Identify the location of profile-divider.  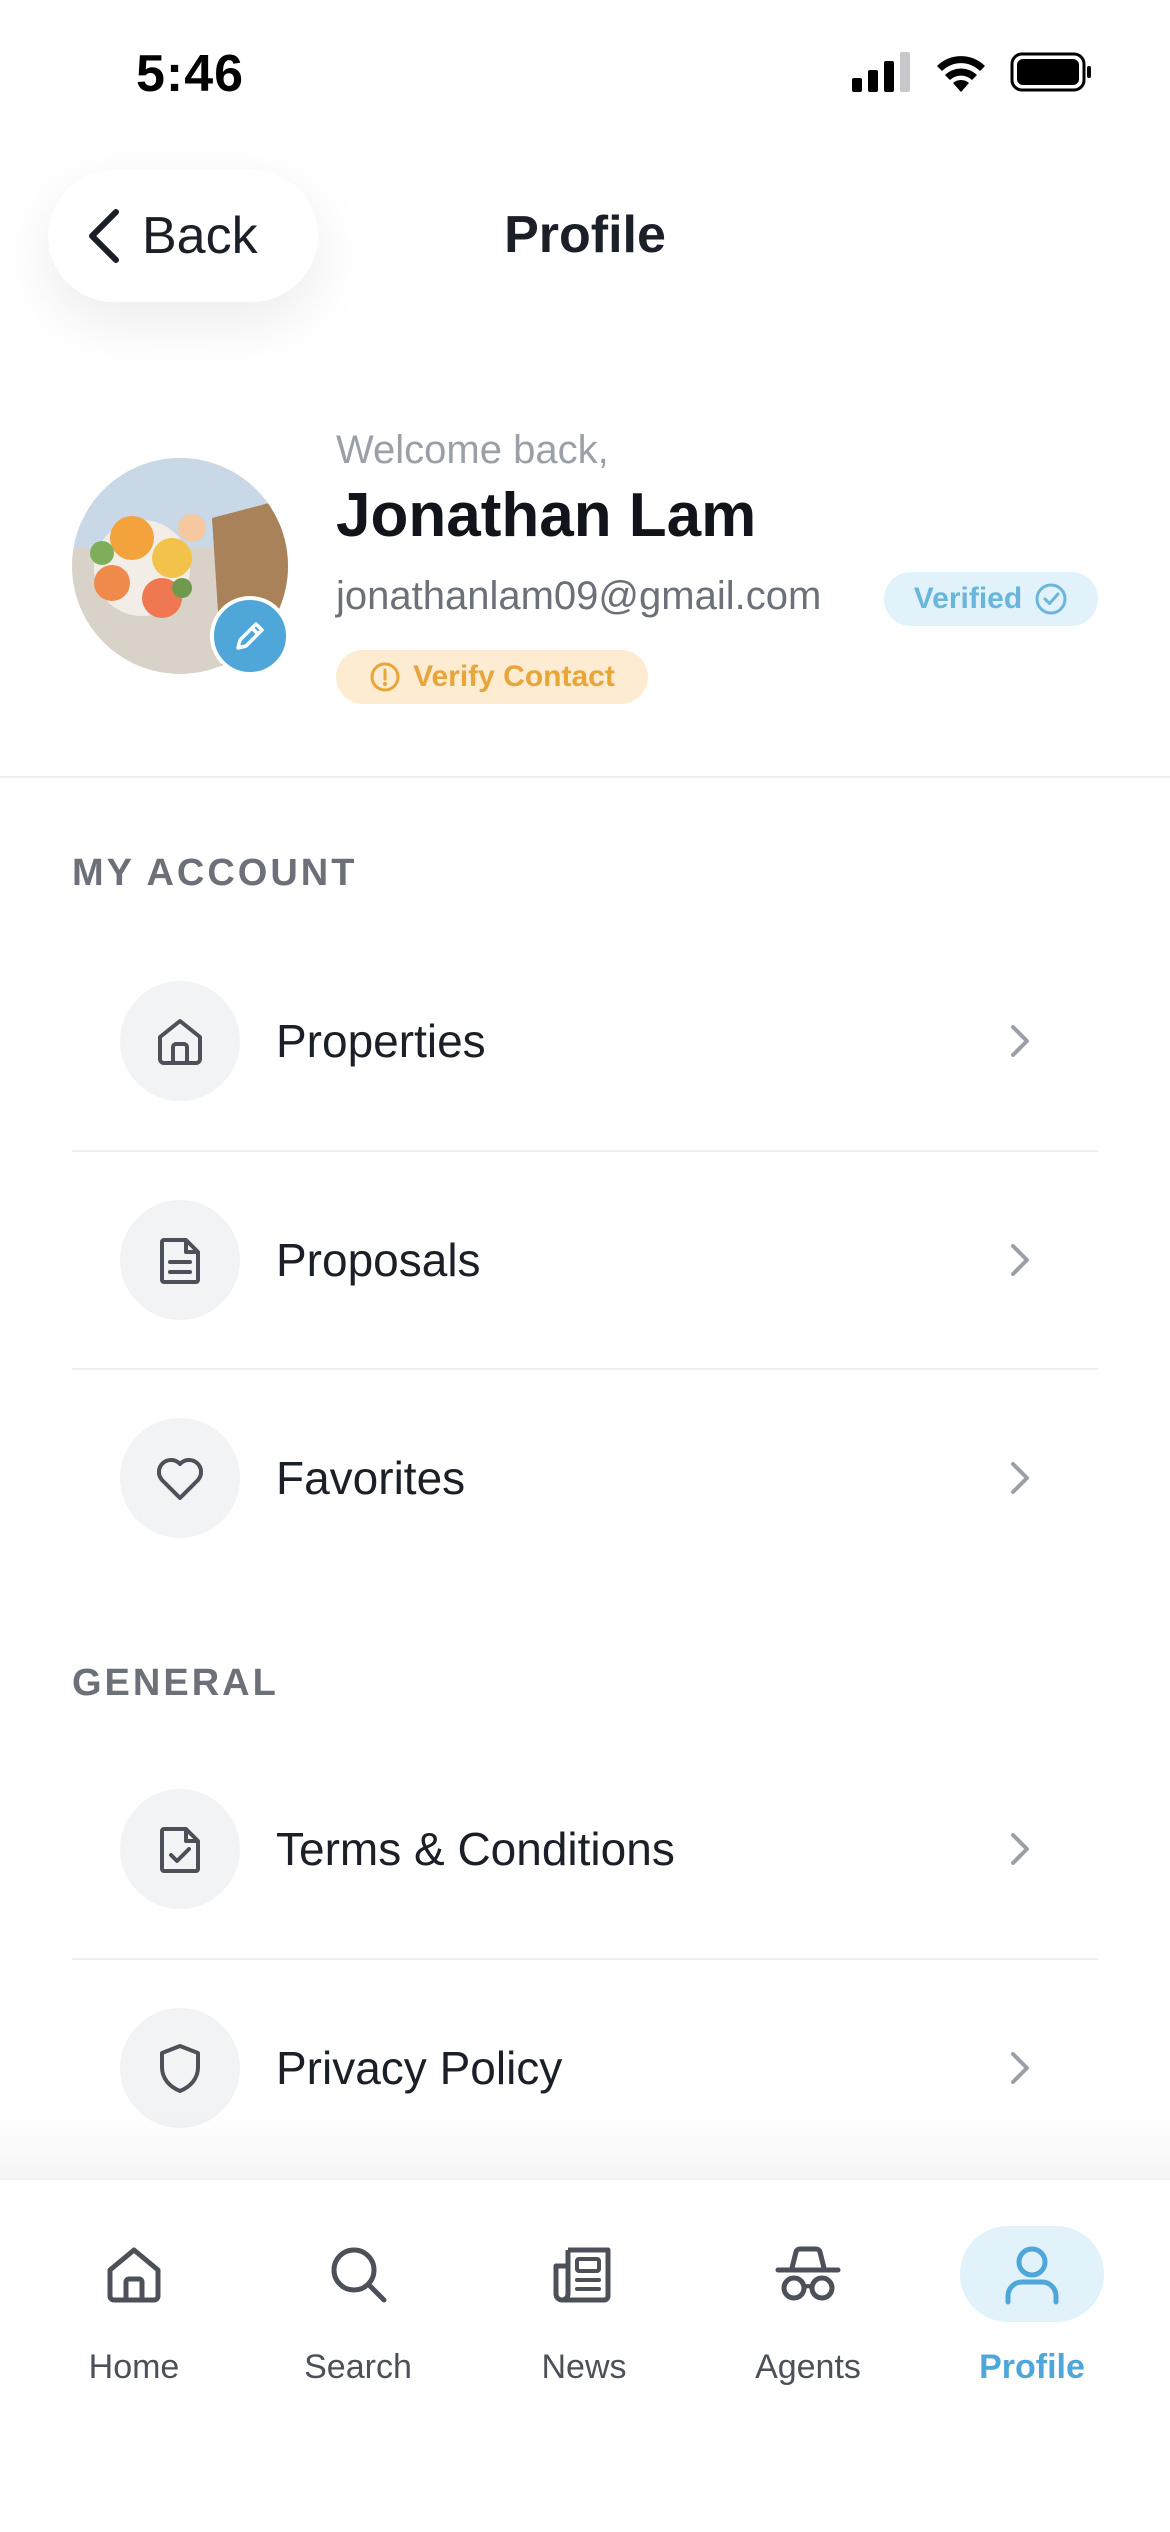
(585, 777).